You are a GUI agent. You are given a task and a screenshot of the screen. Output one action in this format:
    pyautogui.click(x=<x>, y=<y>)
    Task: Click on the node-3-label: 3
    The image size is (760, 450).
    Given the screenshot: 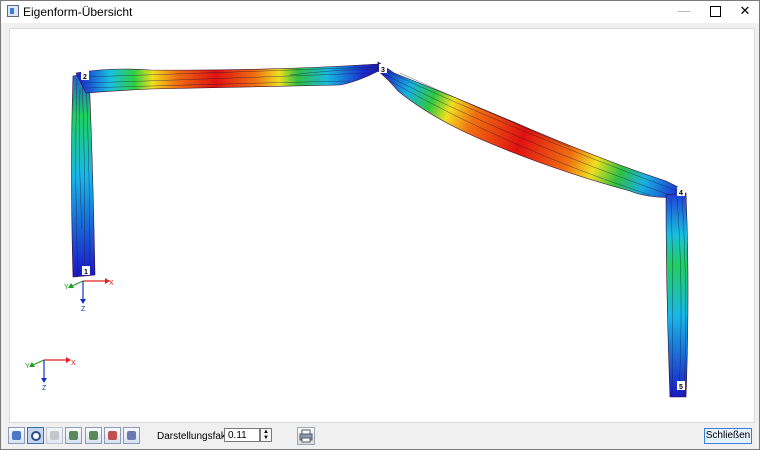 What is the action you would take?
    pyautogui.click(x=383, y=70)
    